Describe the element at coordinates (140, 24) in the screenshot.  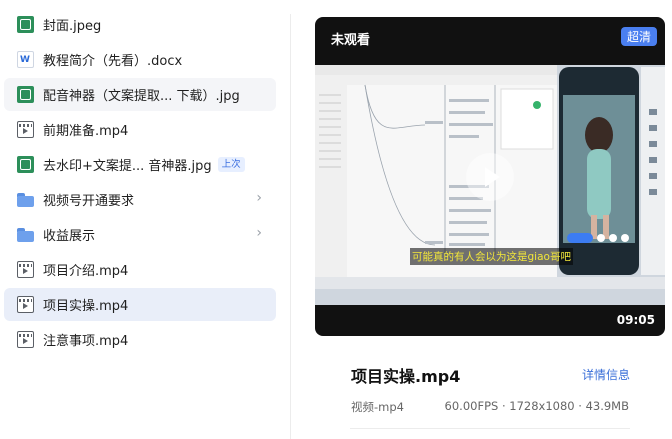
I see `file-list-item: 封面.jpeg` at that location.